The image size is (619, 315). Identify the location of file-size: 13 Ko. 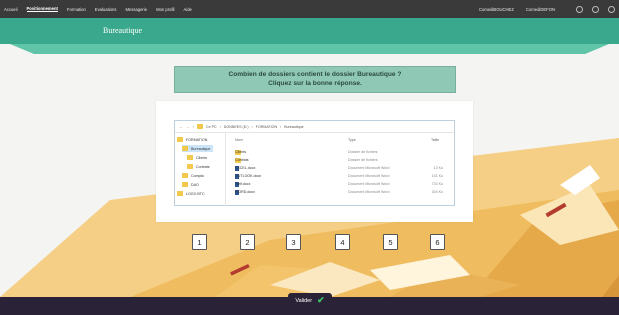
(438, 168).